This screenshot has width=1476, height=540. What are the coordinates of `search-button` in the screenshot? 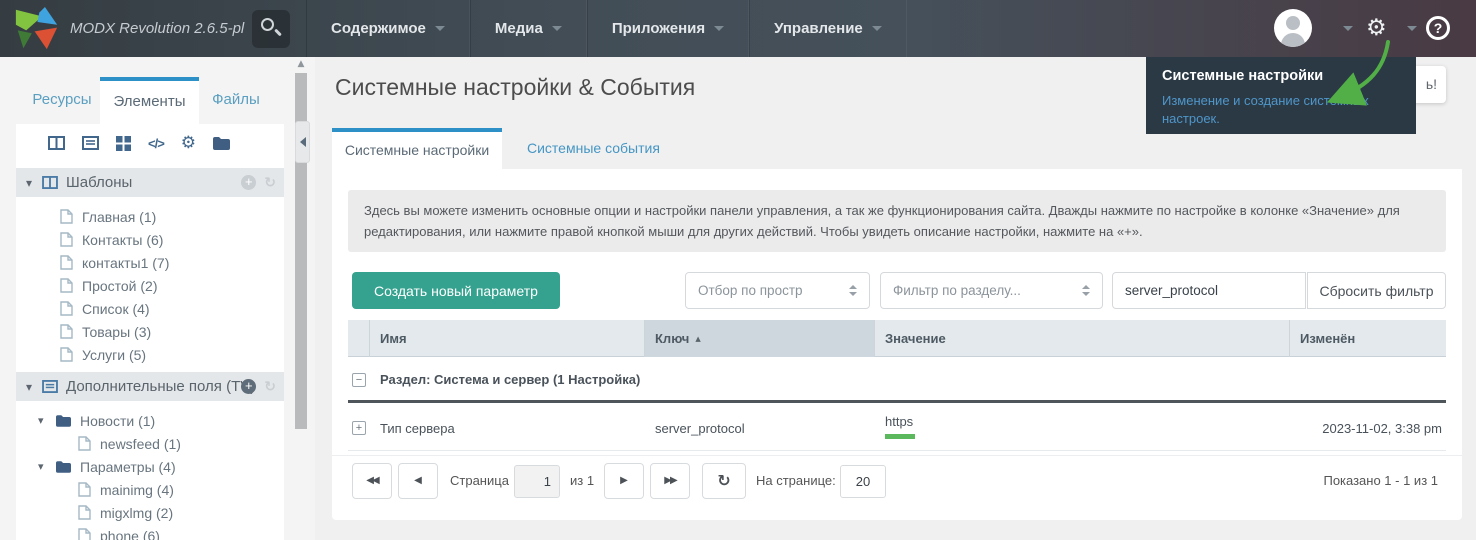 It's located at (271, 29).